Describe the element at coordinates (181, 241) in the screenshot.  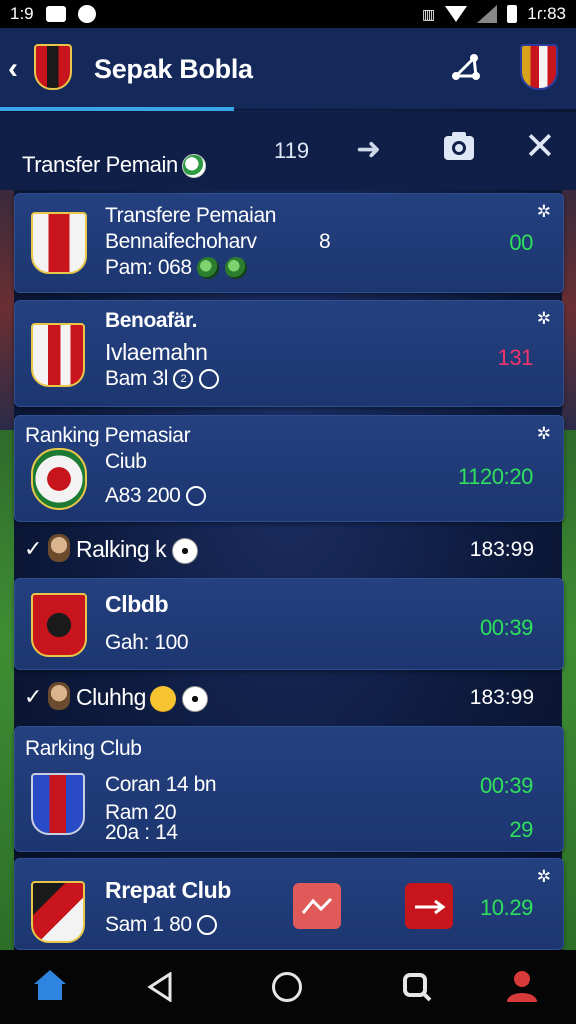
I see `card-subtitle: Bennaifechoharv` at that location.